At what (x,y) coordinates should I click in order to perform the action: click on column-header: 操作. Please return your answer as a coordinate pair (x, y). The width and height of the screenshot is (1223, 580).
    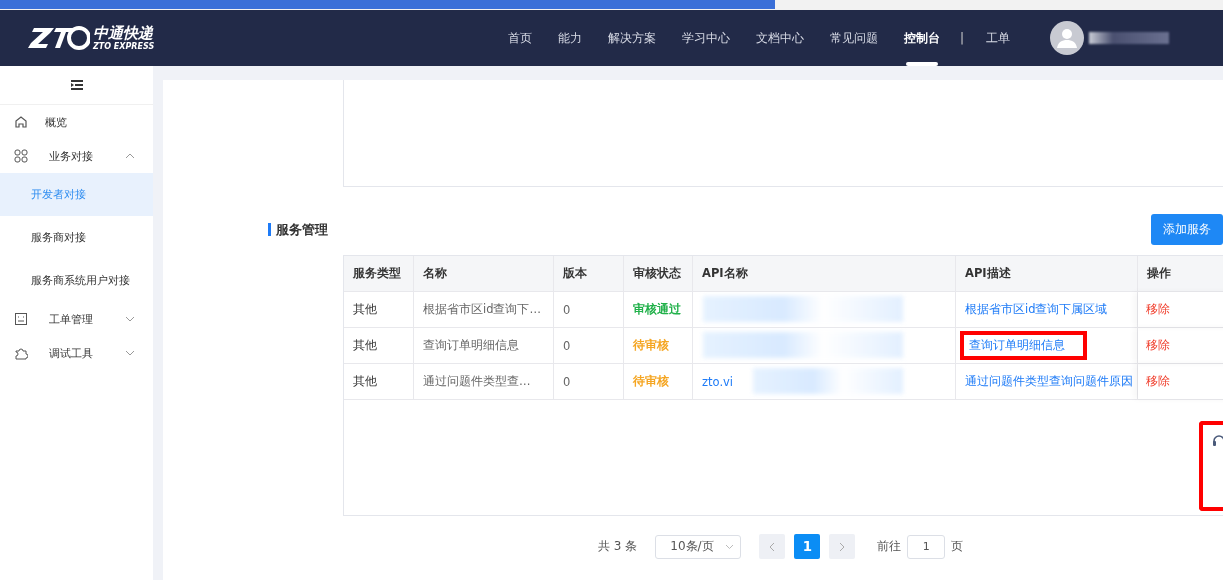
    Looking at the image, I should click on (1180, 273).